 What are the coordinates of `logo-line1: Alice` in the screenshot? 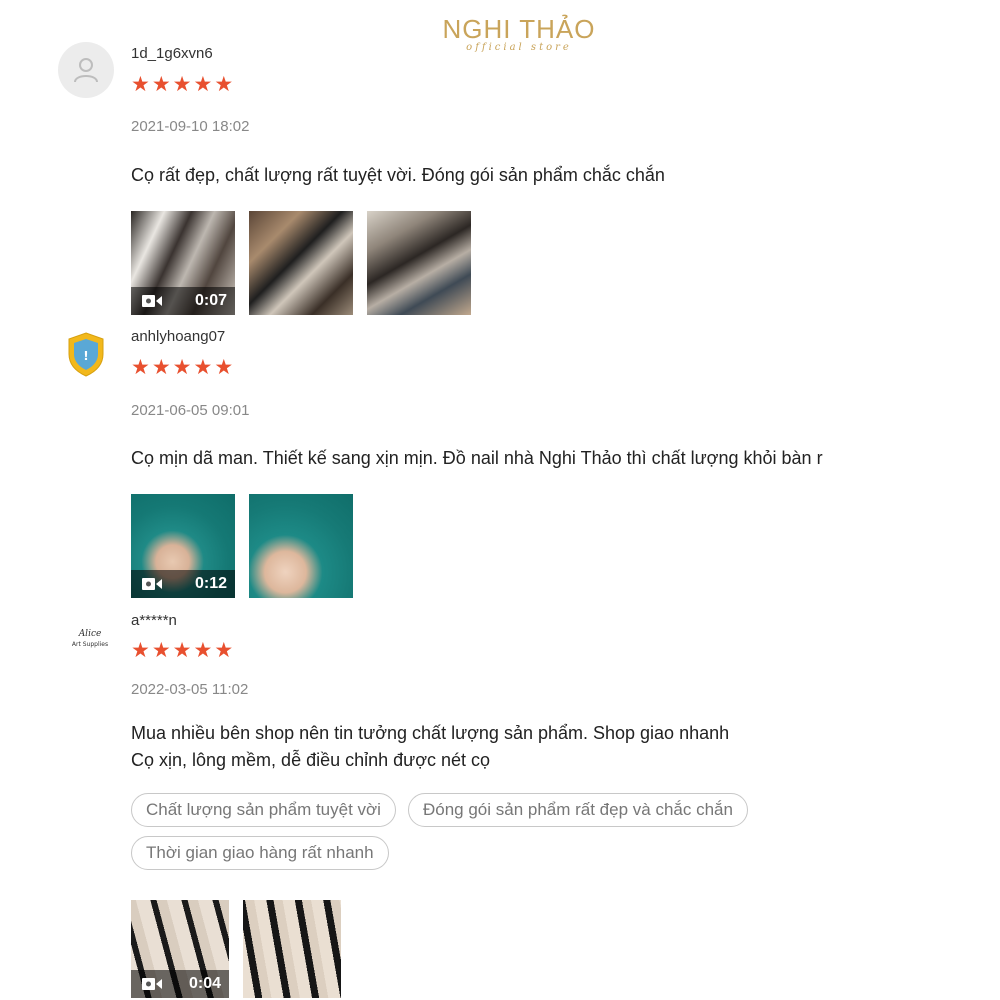 It's located at (90, 634).